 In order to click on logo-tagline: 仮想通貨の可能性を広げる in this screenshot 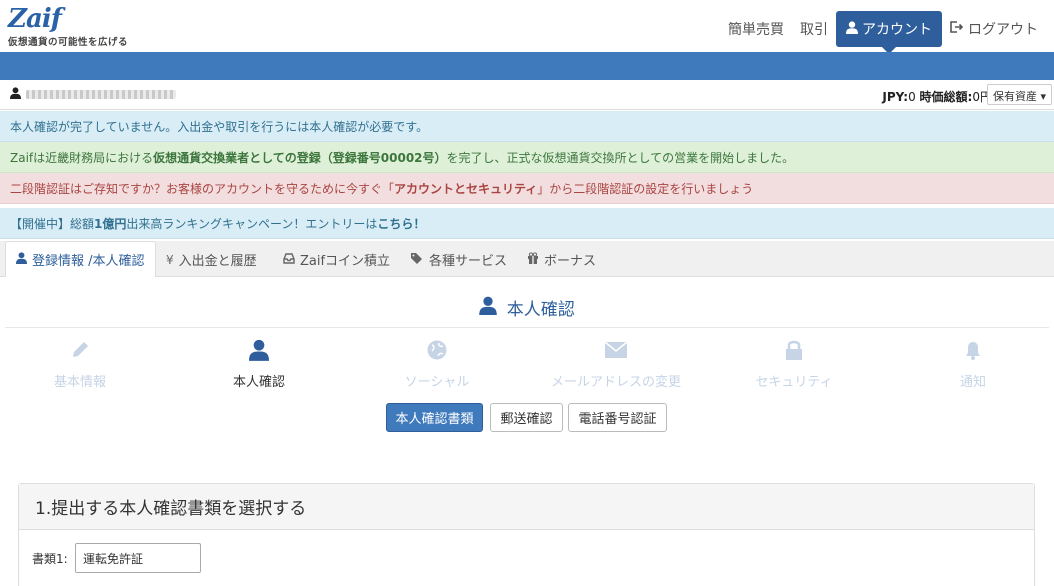, I will do `click(68, 42)`.